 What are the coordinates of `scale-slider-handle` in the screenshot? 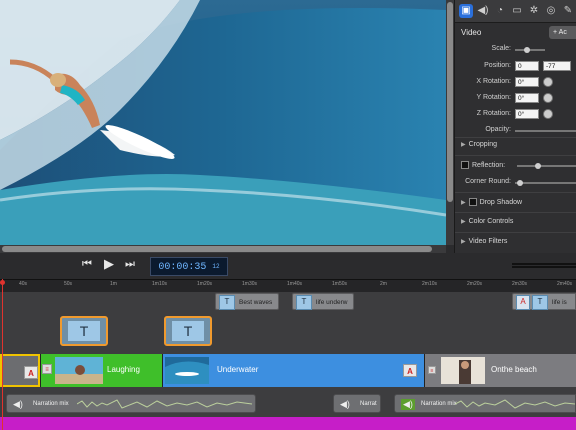 It's located at (527, 50).